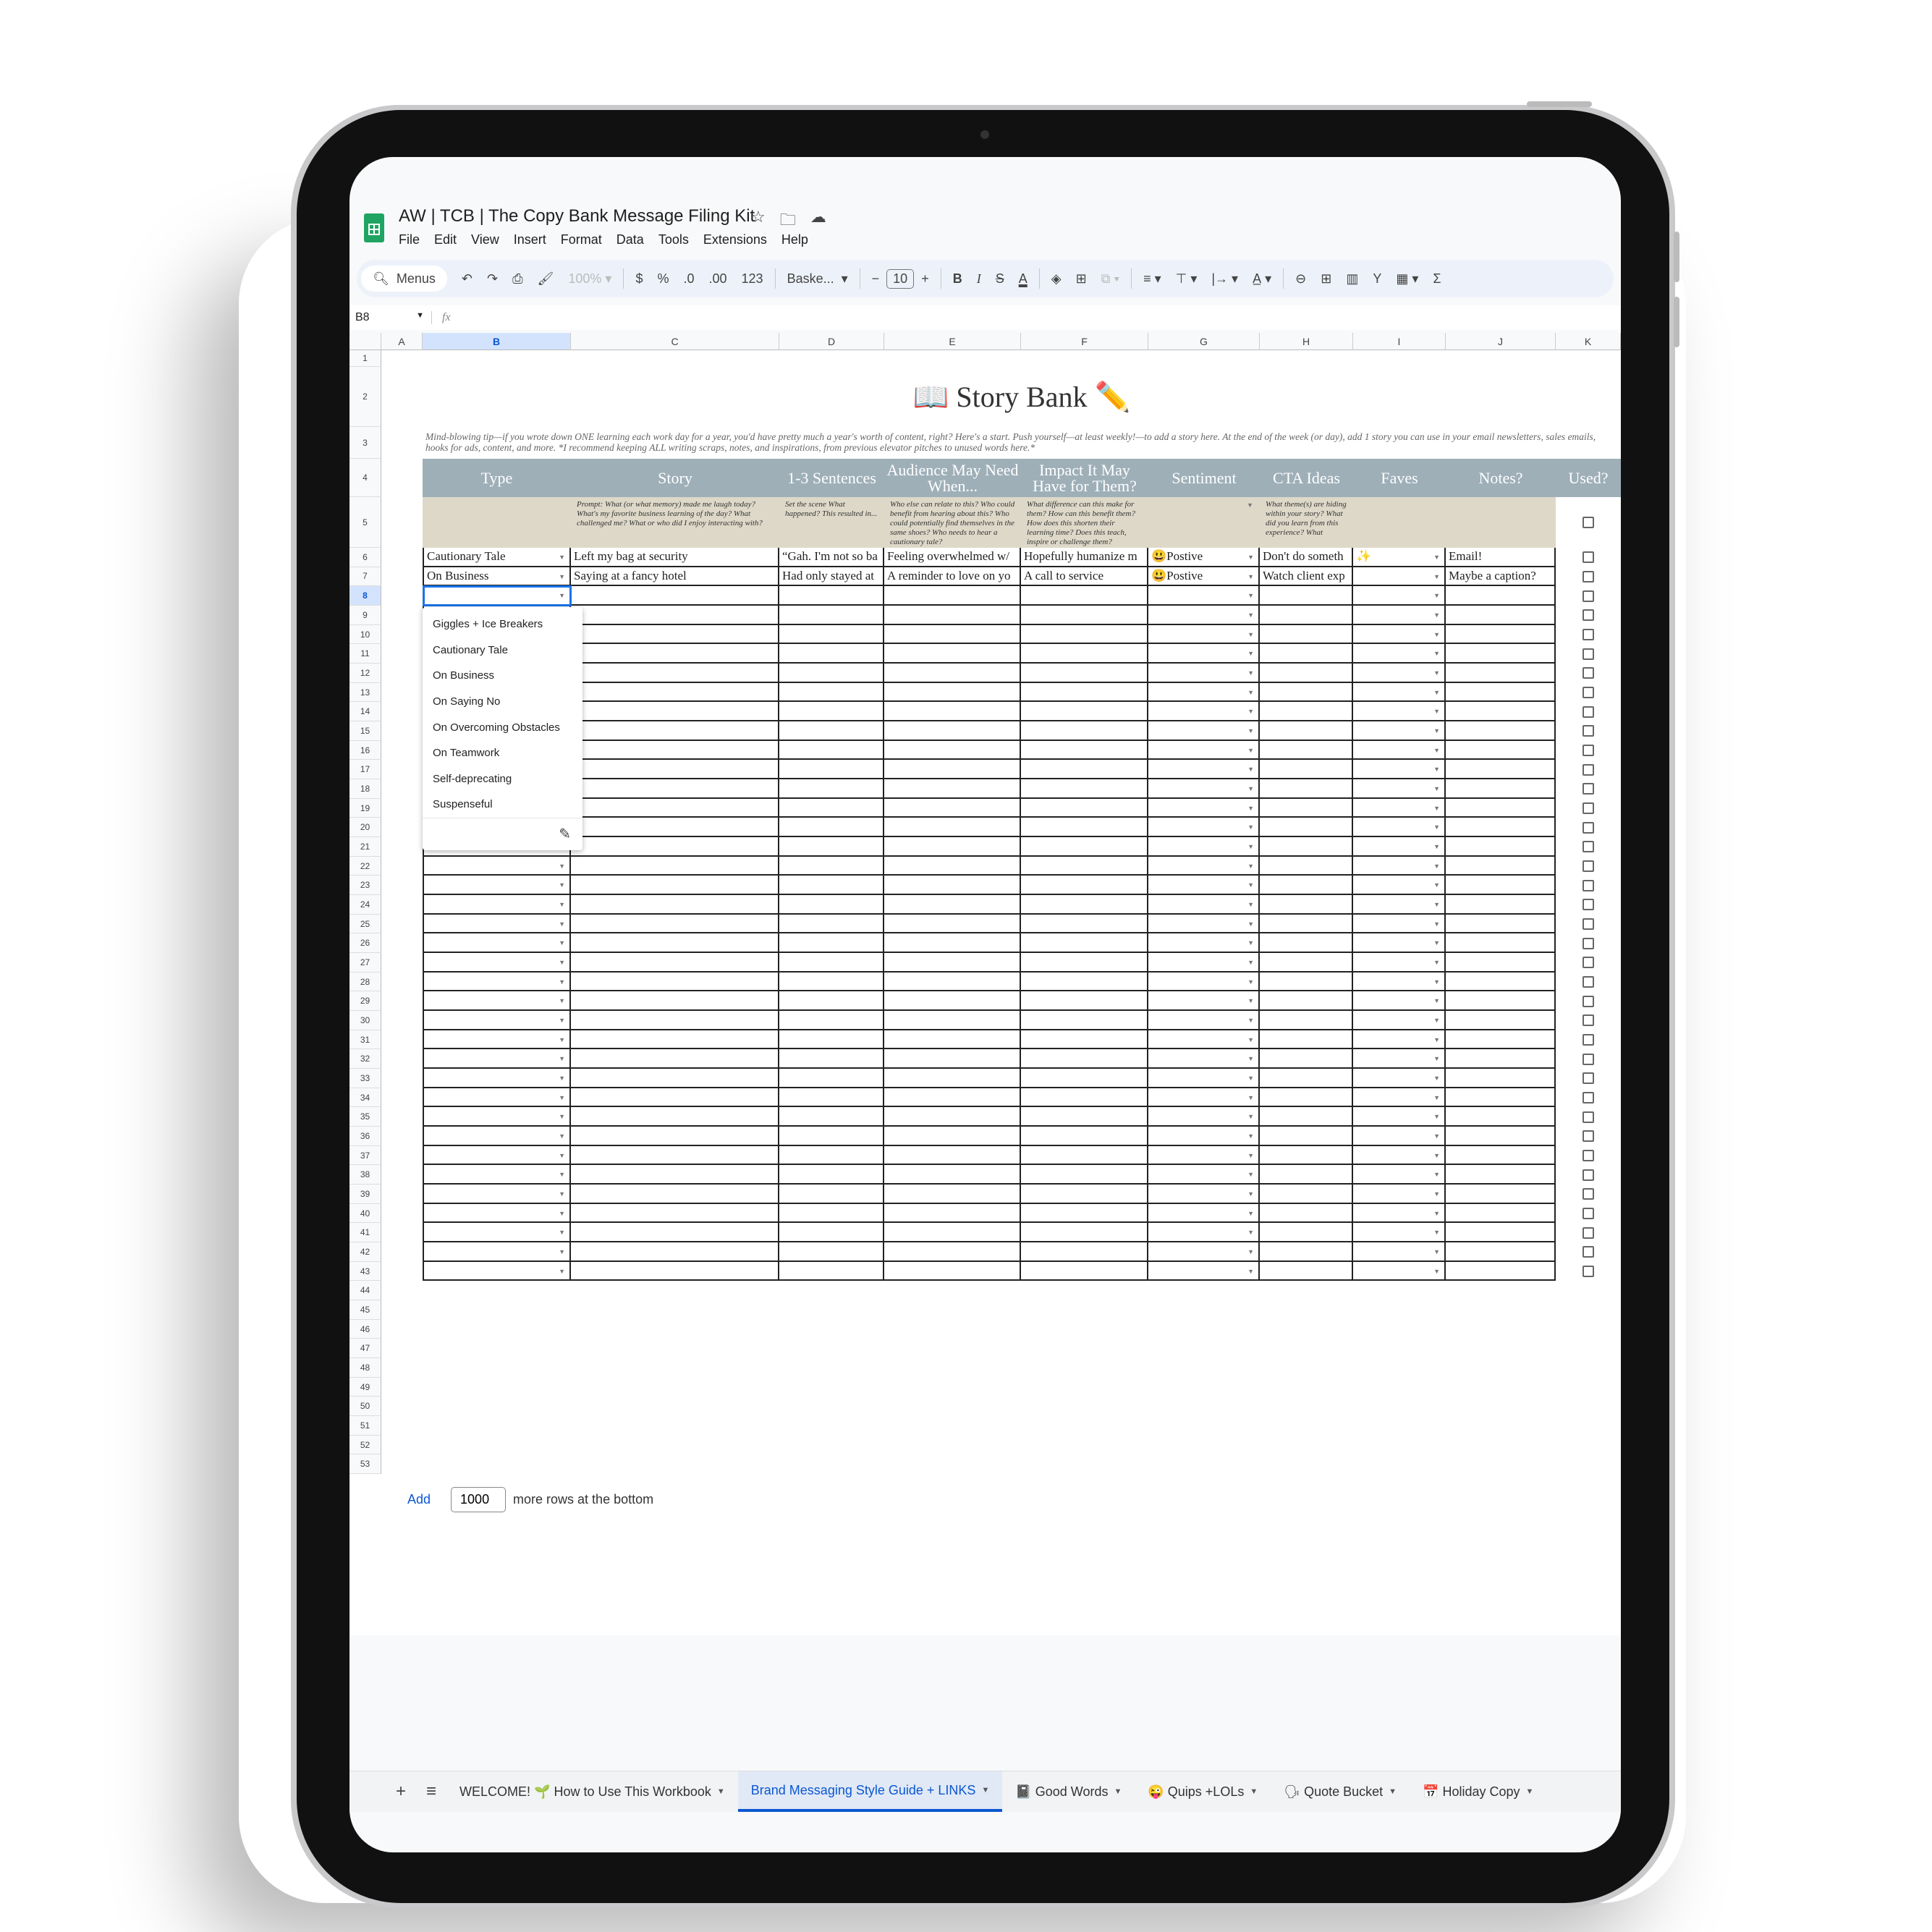  What do you see at coordinates (365, 1194) in the screenshot?
I see `row-header: 39` at bounding box center [365, 1194].